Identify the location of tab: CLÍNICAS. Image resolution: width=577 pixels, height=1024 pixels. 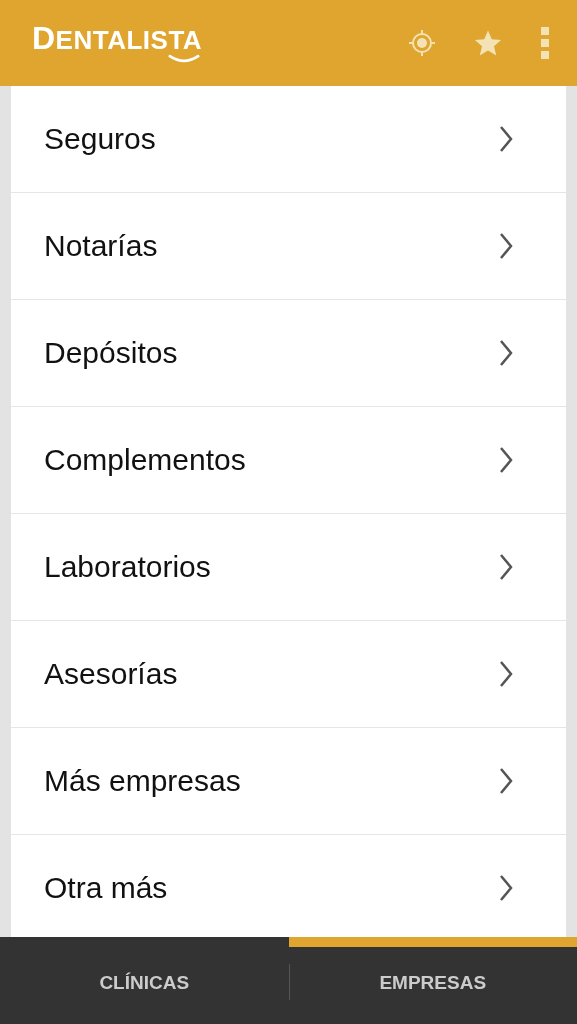
(144, 980).